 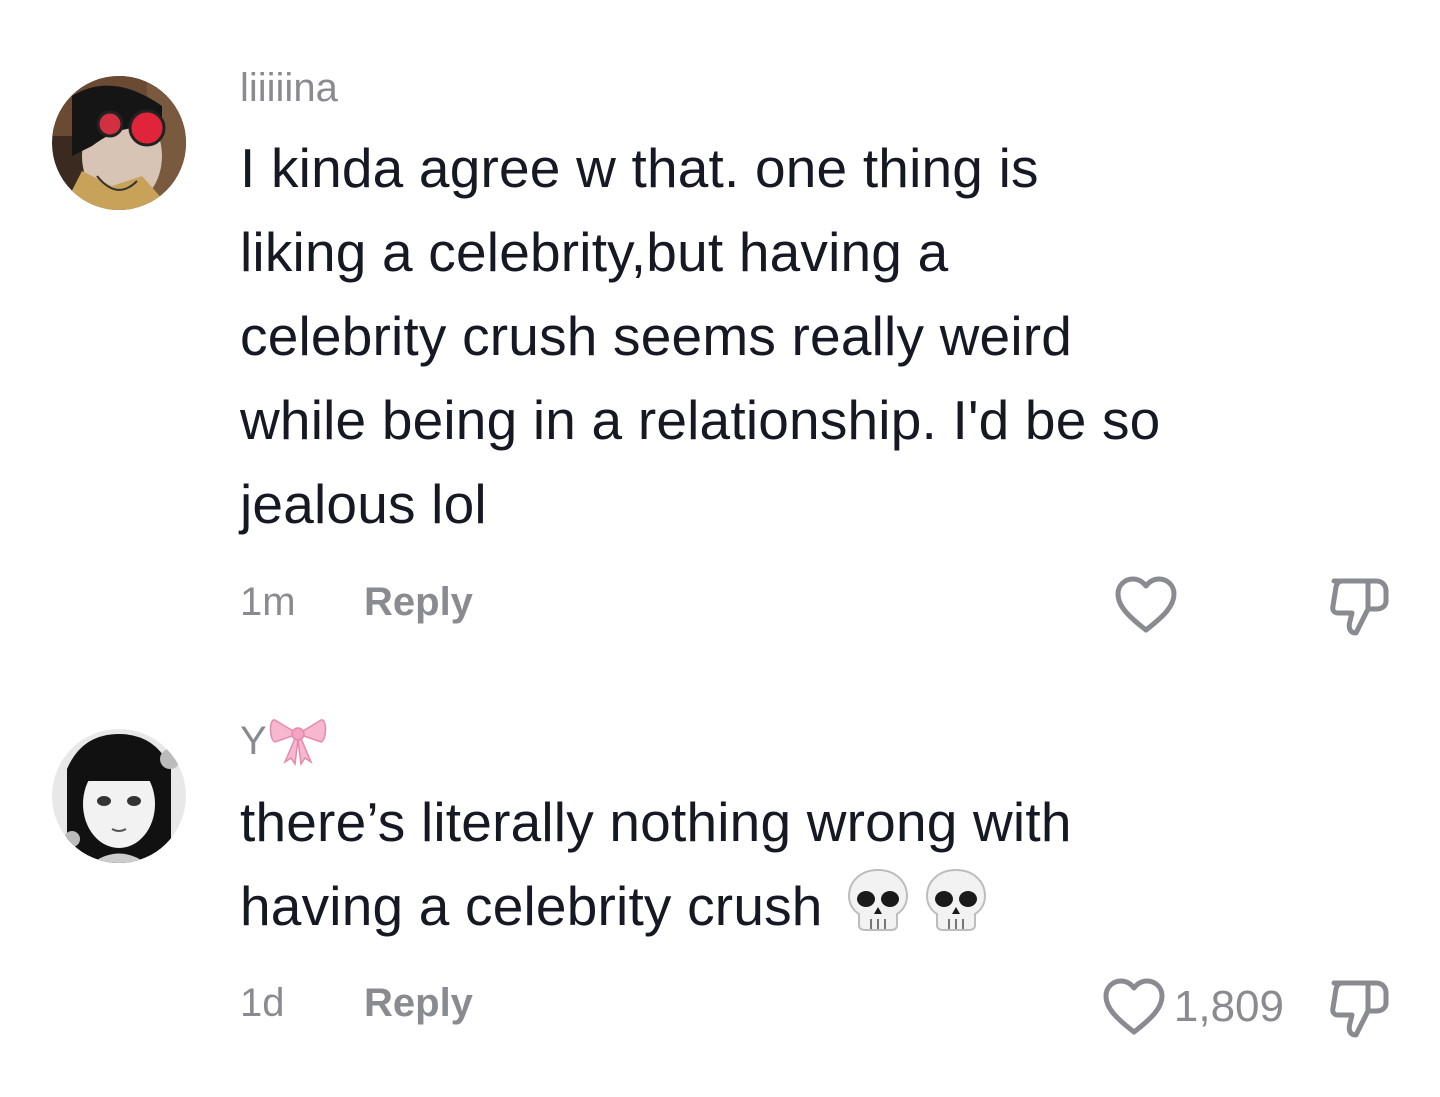 I want to click on username: liiiiina, so click(x=289, y=88).